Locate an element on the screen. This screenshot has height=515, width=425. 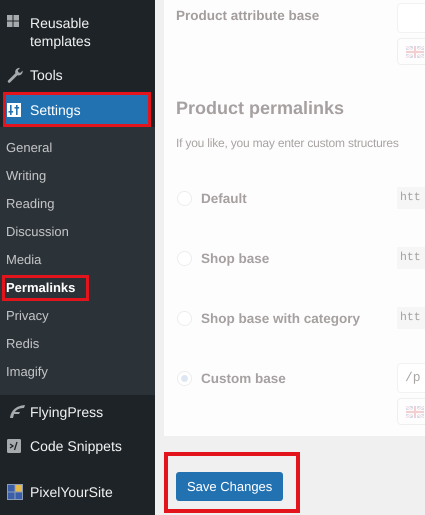
submenu-item: Permalinks is located at coordinates (46, 288).